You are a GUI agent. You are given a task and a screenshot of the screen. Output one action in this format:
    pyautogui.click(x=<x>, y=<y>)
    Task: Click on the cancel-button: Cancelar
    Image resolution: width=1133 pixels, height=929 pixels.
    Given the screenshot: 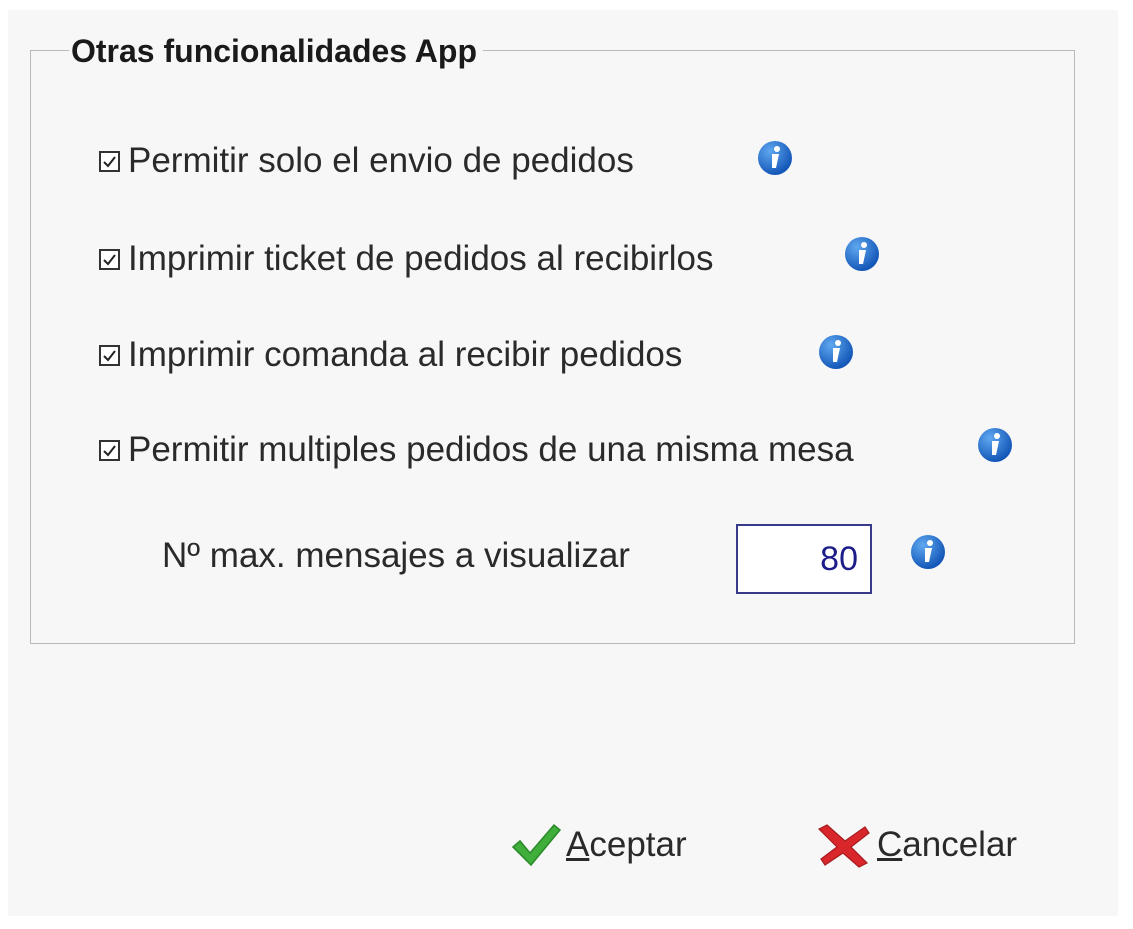 What is the action you would take?
    pyautogui.click(x=916, y=845)
    